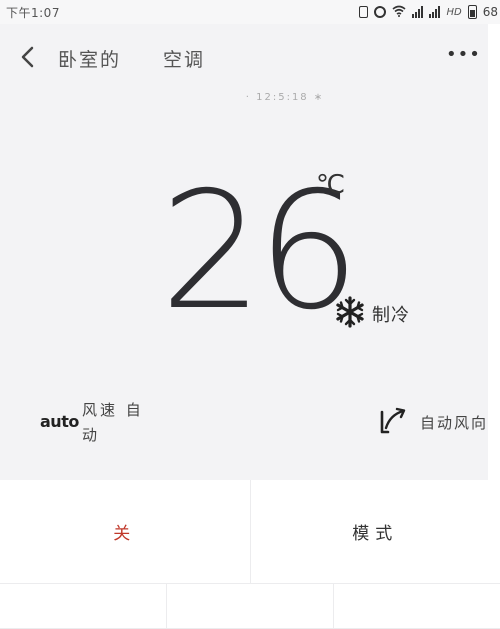 Image resolution: width=500 pixels, height=629 pixels. I want to click on back-button, so click(28, 57).